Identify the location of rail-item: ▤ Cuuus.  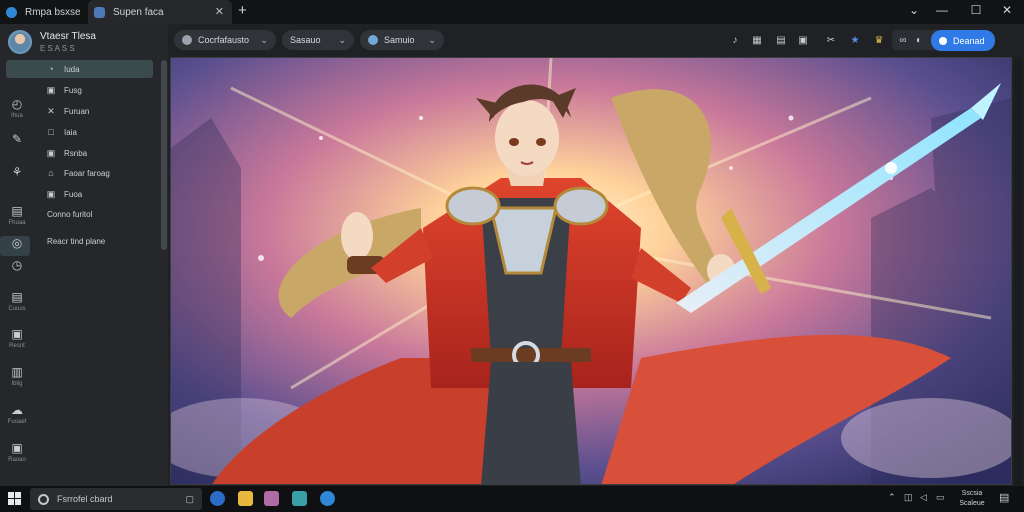
(17, 301).